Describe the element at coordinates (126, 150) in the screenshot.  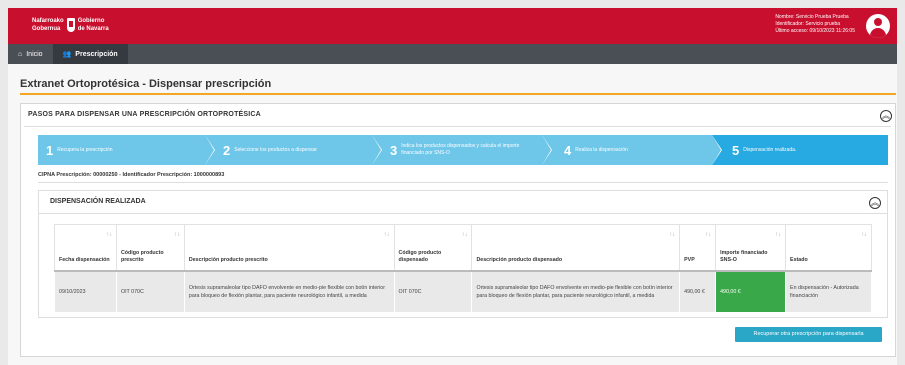
I see `step-1: 1 Recupera la prescripción` at that location.